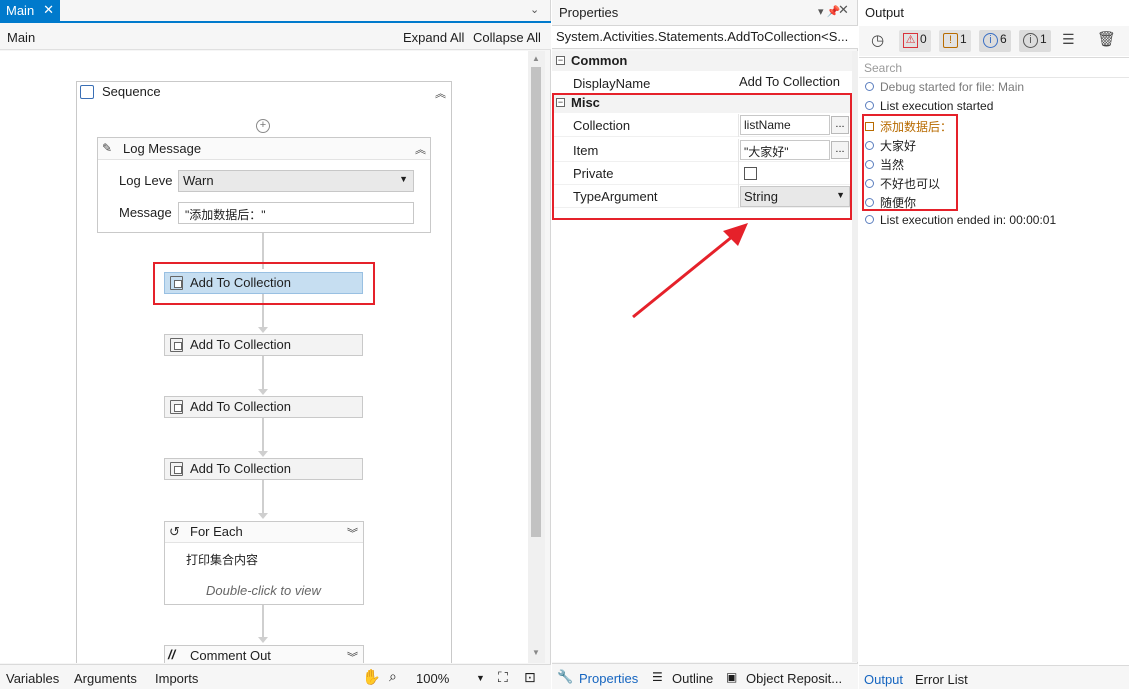 Image resolution: width=1129 pixels, height=689 pixels. Describe the element at coordinates (589, 12) in the screenshot. I see `properties-title: Properties` at that location.